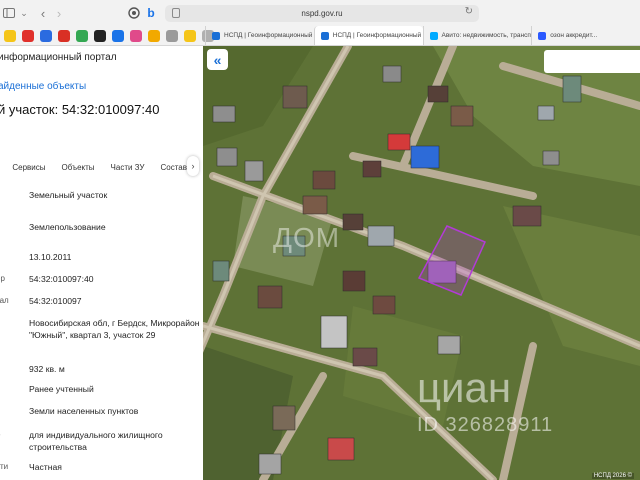 This screenshot has width=640, height=480. What do you see at coordinates (64, 35) in the screenshot?
I see `red-mail-icon` at bounding box center [64, 35].